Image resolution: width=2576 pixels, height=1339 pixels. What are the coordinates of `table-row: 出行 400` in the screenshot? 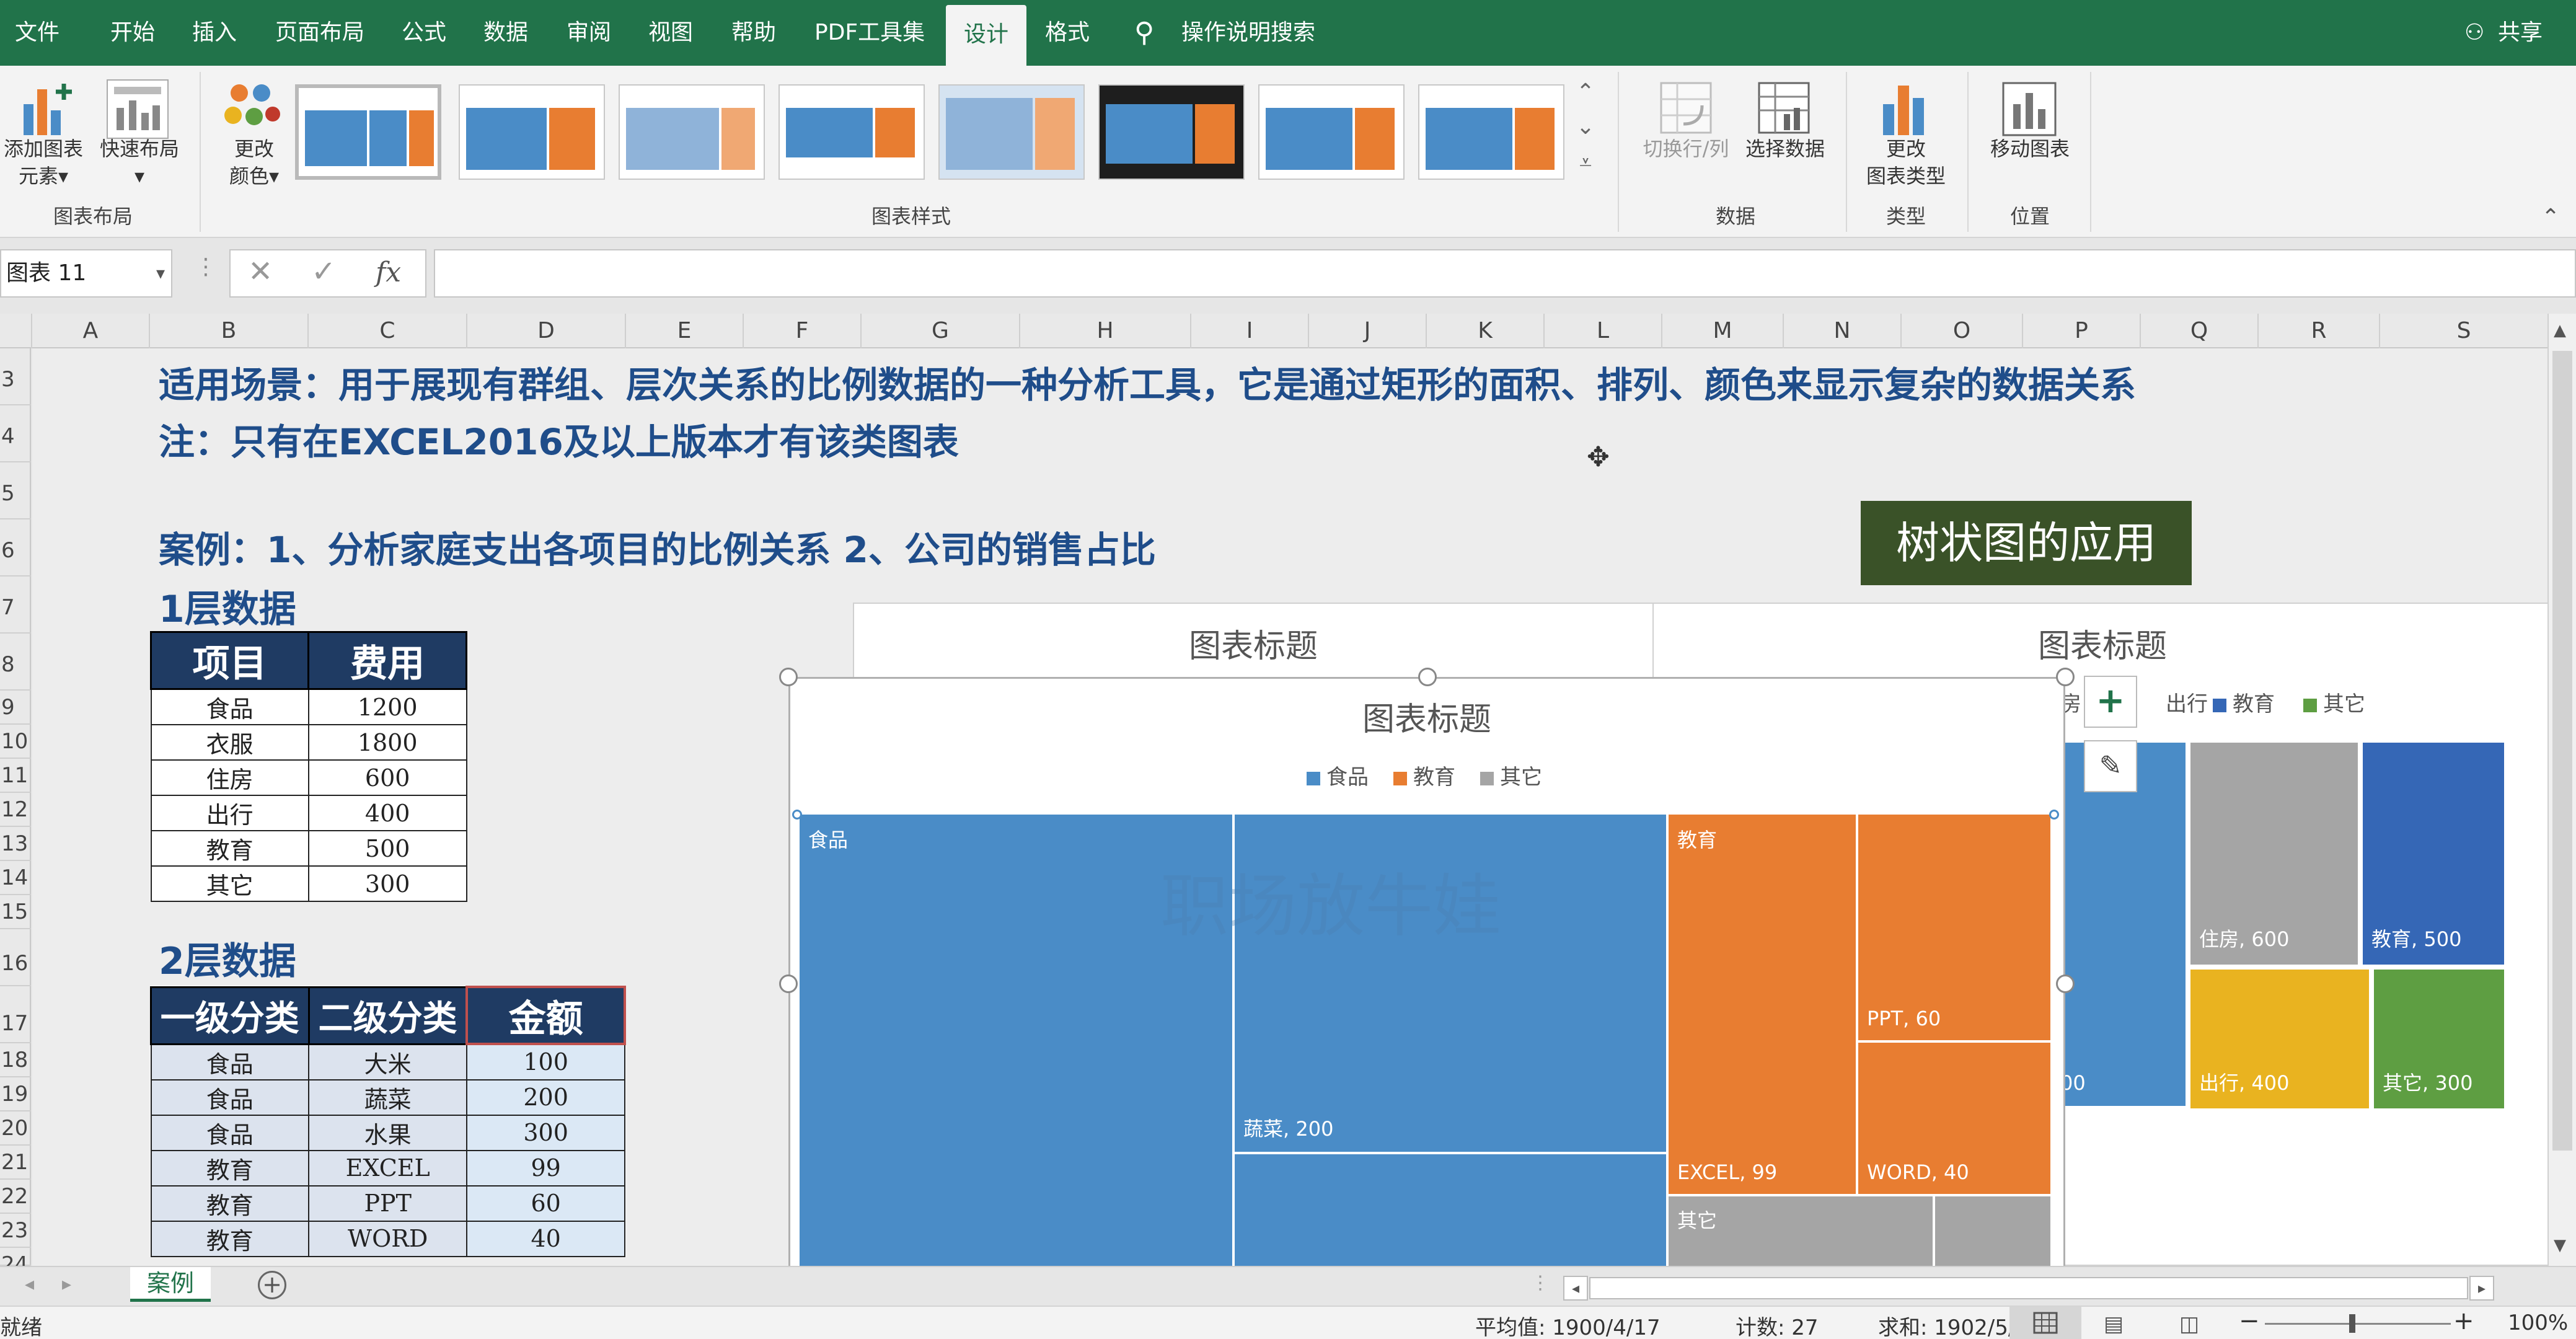 It's located at (308, 813).